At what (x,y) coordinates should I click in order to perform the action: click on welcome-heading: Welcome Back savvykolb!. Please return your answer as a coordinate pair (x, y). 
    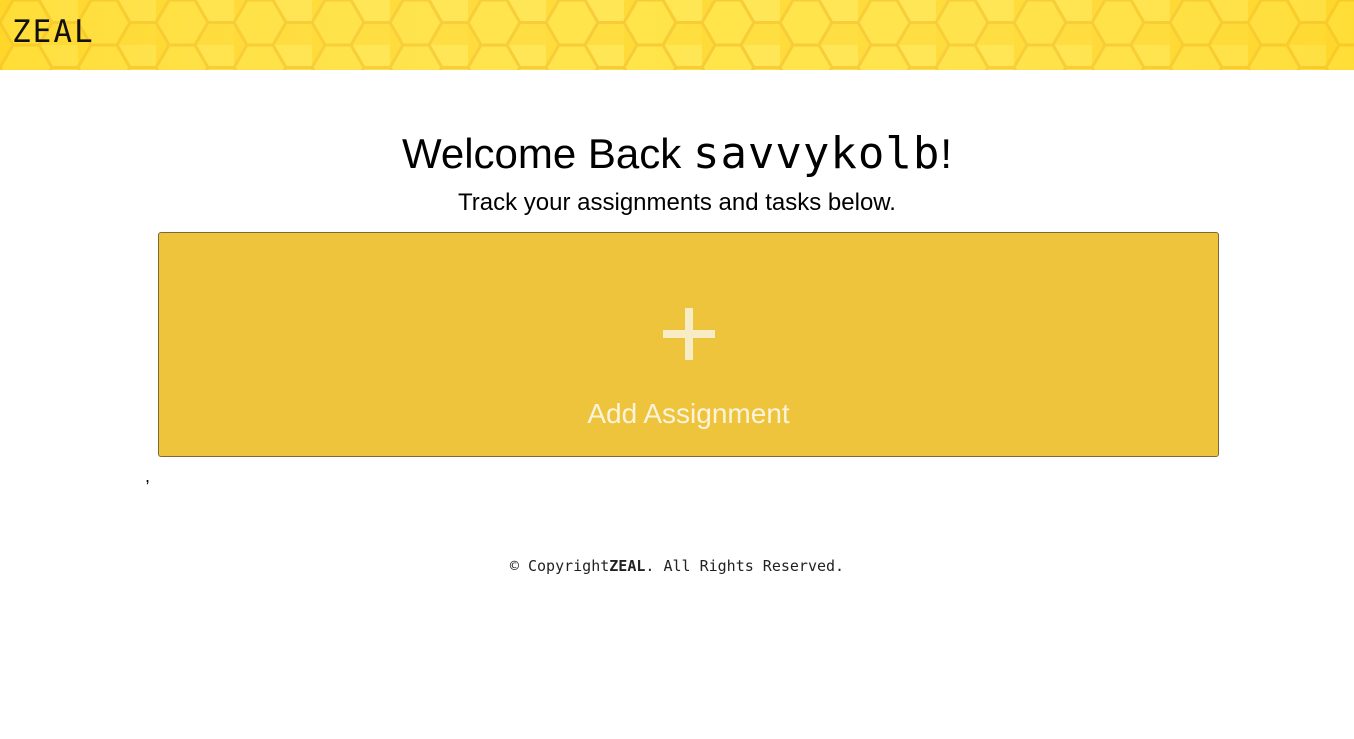
    Looking at the image, I should click on (677, 154).